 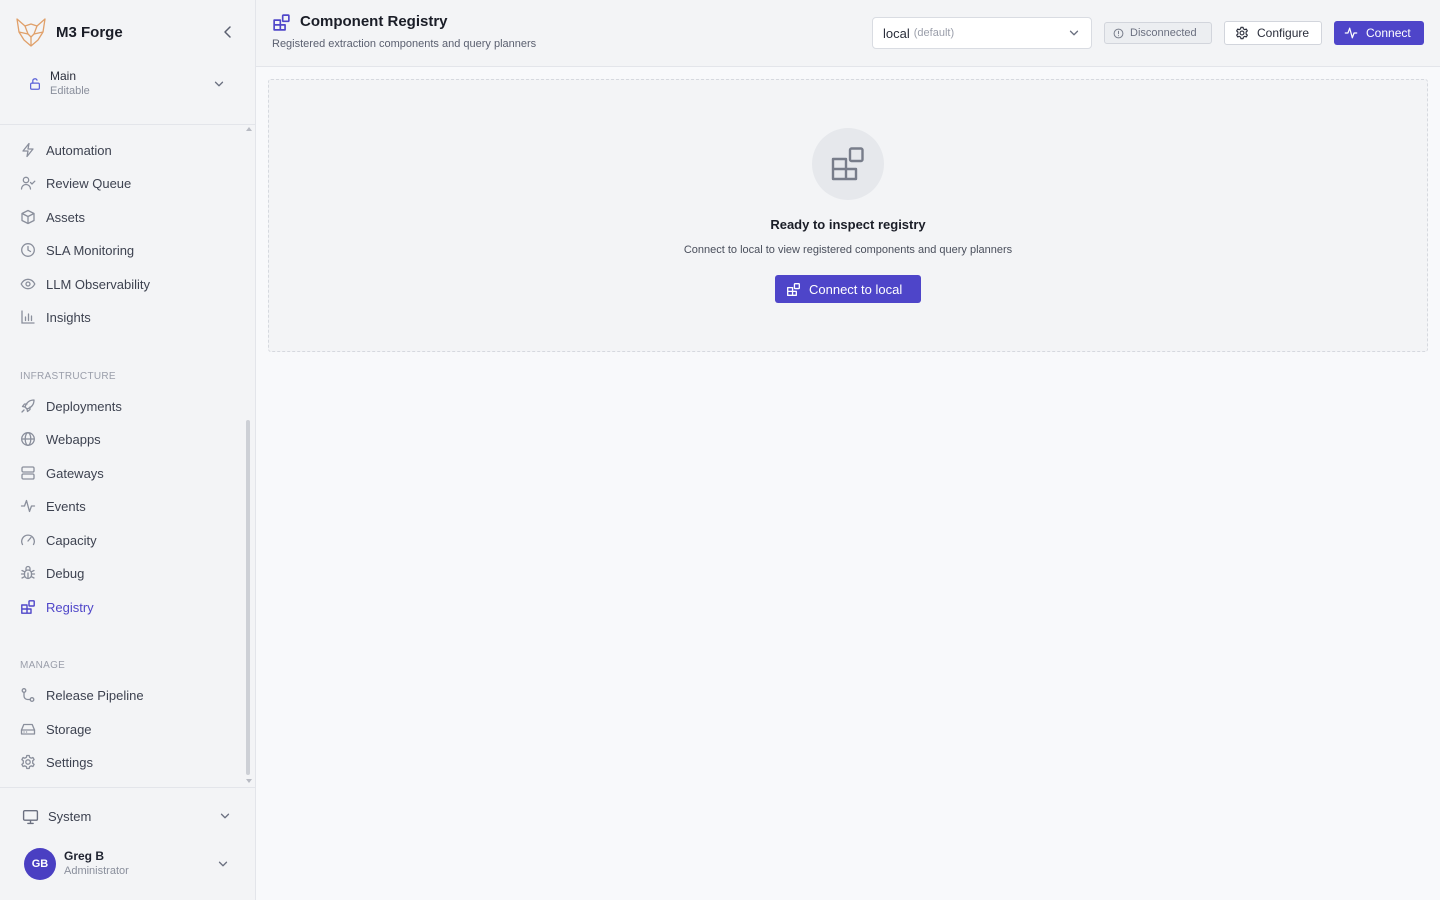 What do you see at coordinates (896, 33) in the screenshot?
I see `environment-value: local` at bounding box center [896, 33].